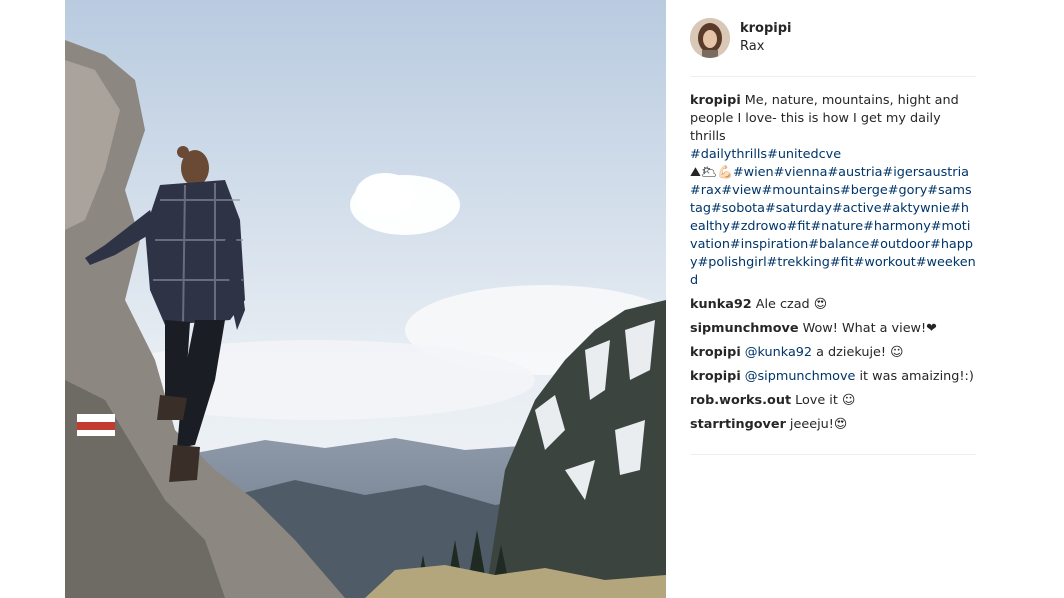 The width and height of the screenshot is (1064, 598). I want to click on comment: kropipi @sipmunchmove it was amaizing!:), so click(833, 377).